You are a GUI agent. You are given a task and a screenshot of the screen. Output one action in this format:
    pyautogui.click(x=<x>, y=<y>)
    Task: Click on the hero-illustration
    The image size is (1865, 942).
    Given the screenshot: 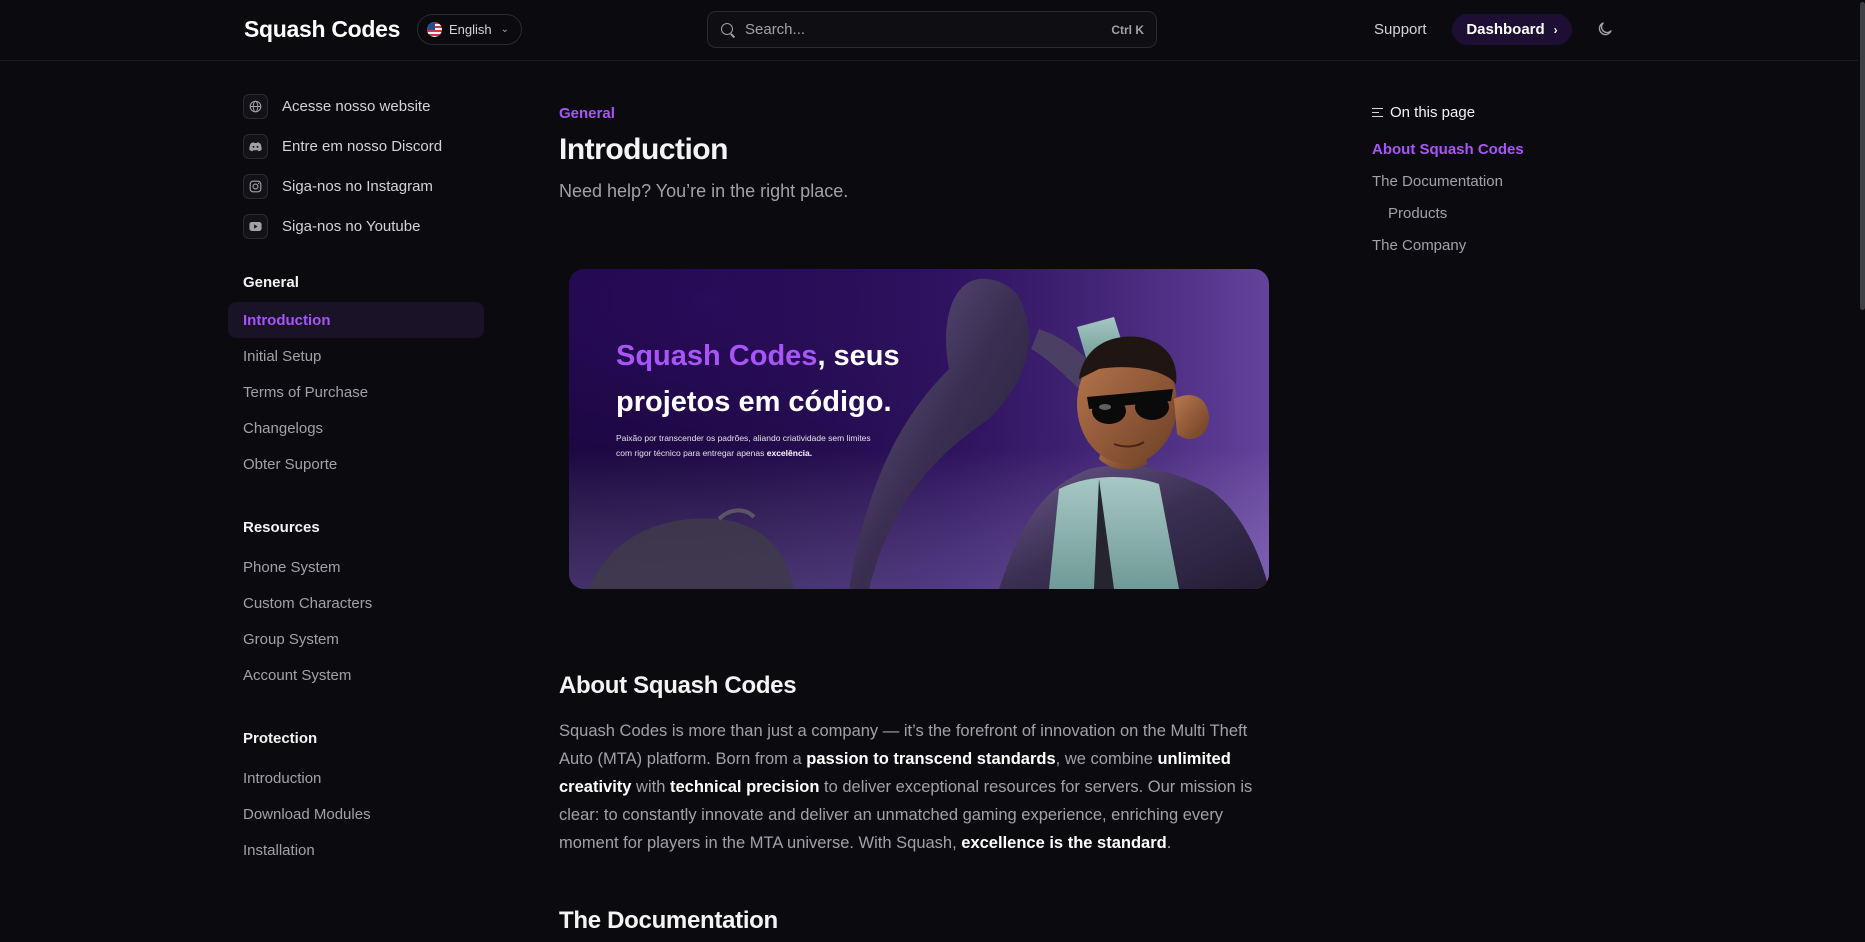 What is the action you would take?
    pyautogui.click(x=919, y=429)
    